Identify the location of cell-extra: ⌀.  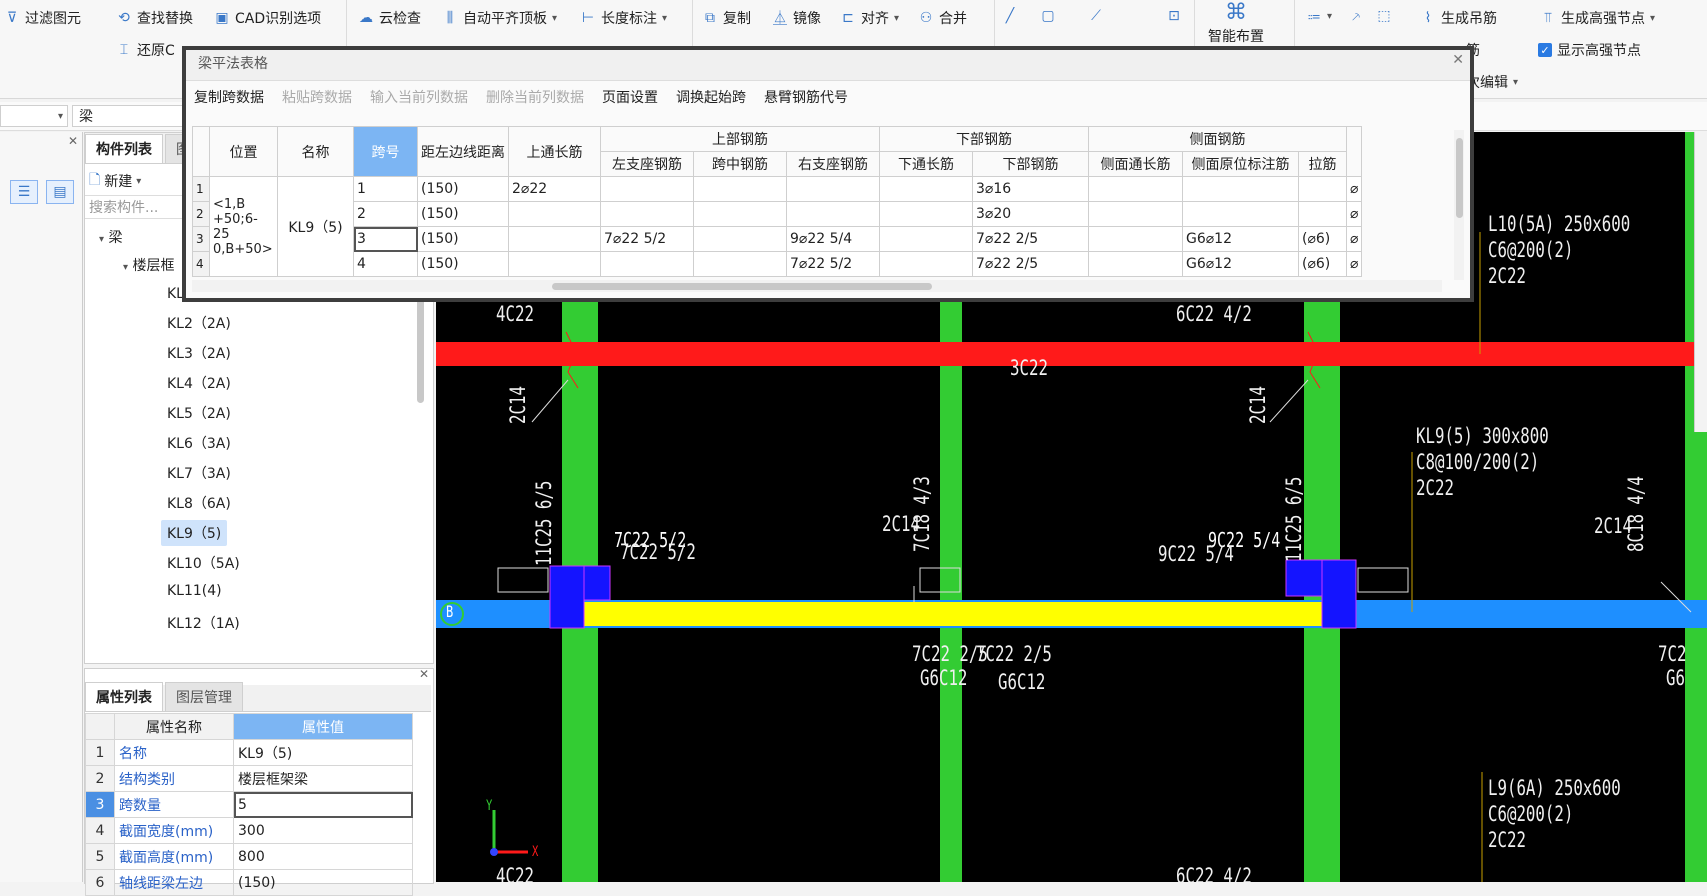
(1354, 264).